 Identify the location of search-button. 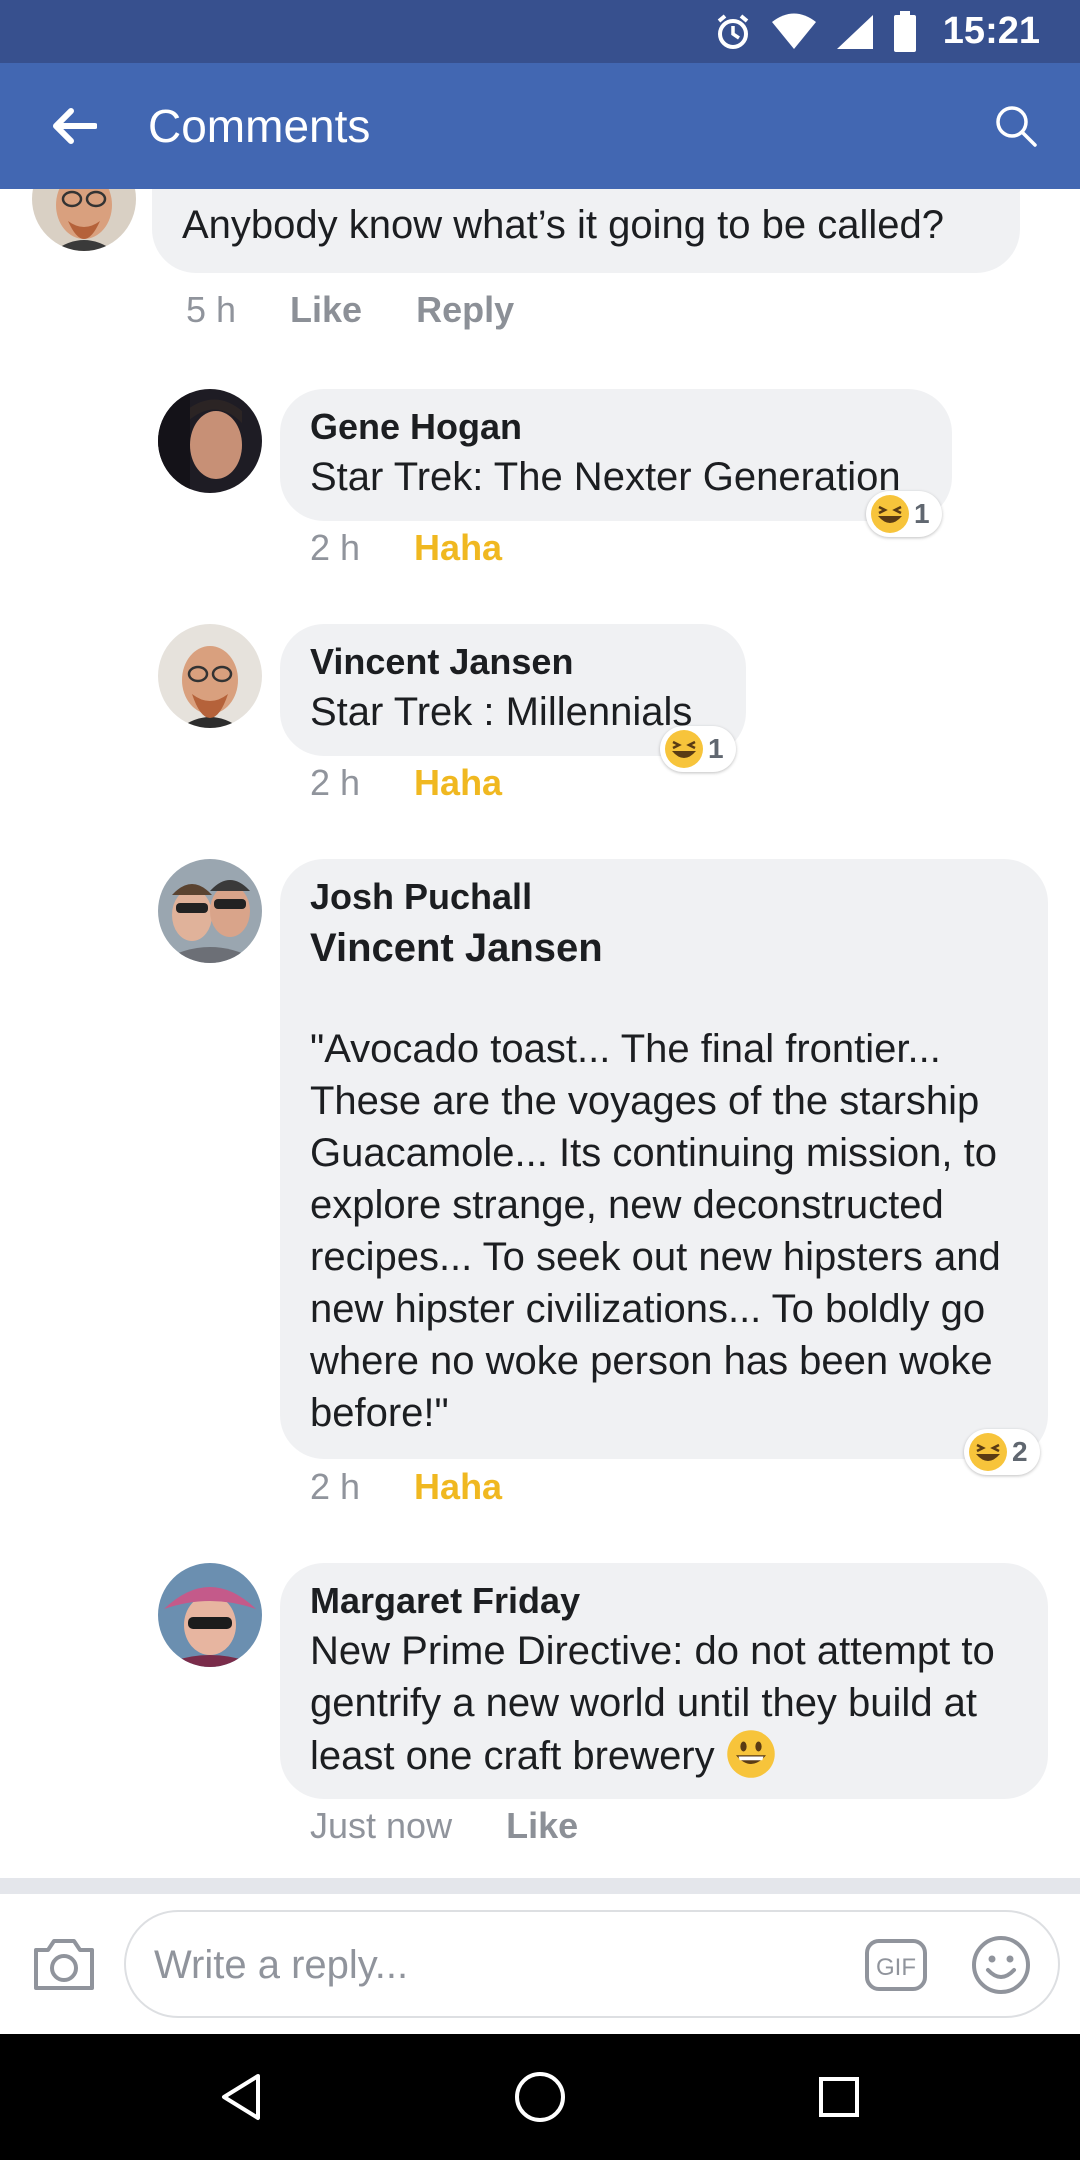
(1016, 126).